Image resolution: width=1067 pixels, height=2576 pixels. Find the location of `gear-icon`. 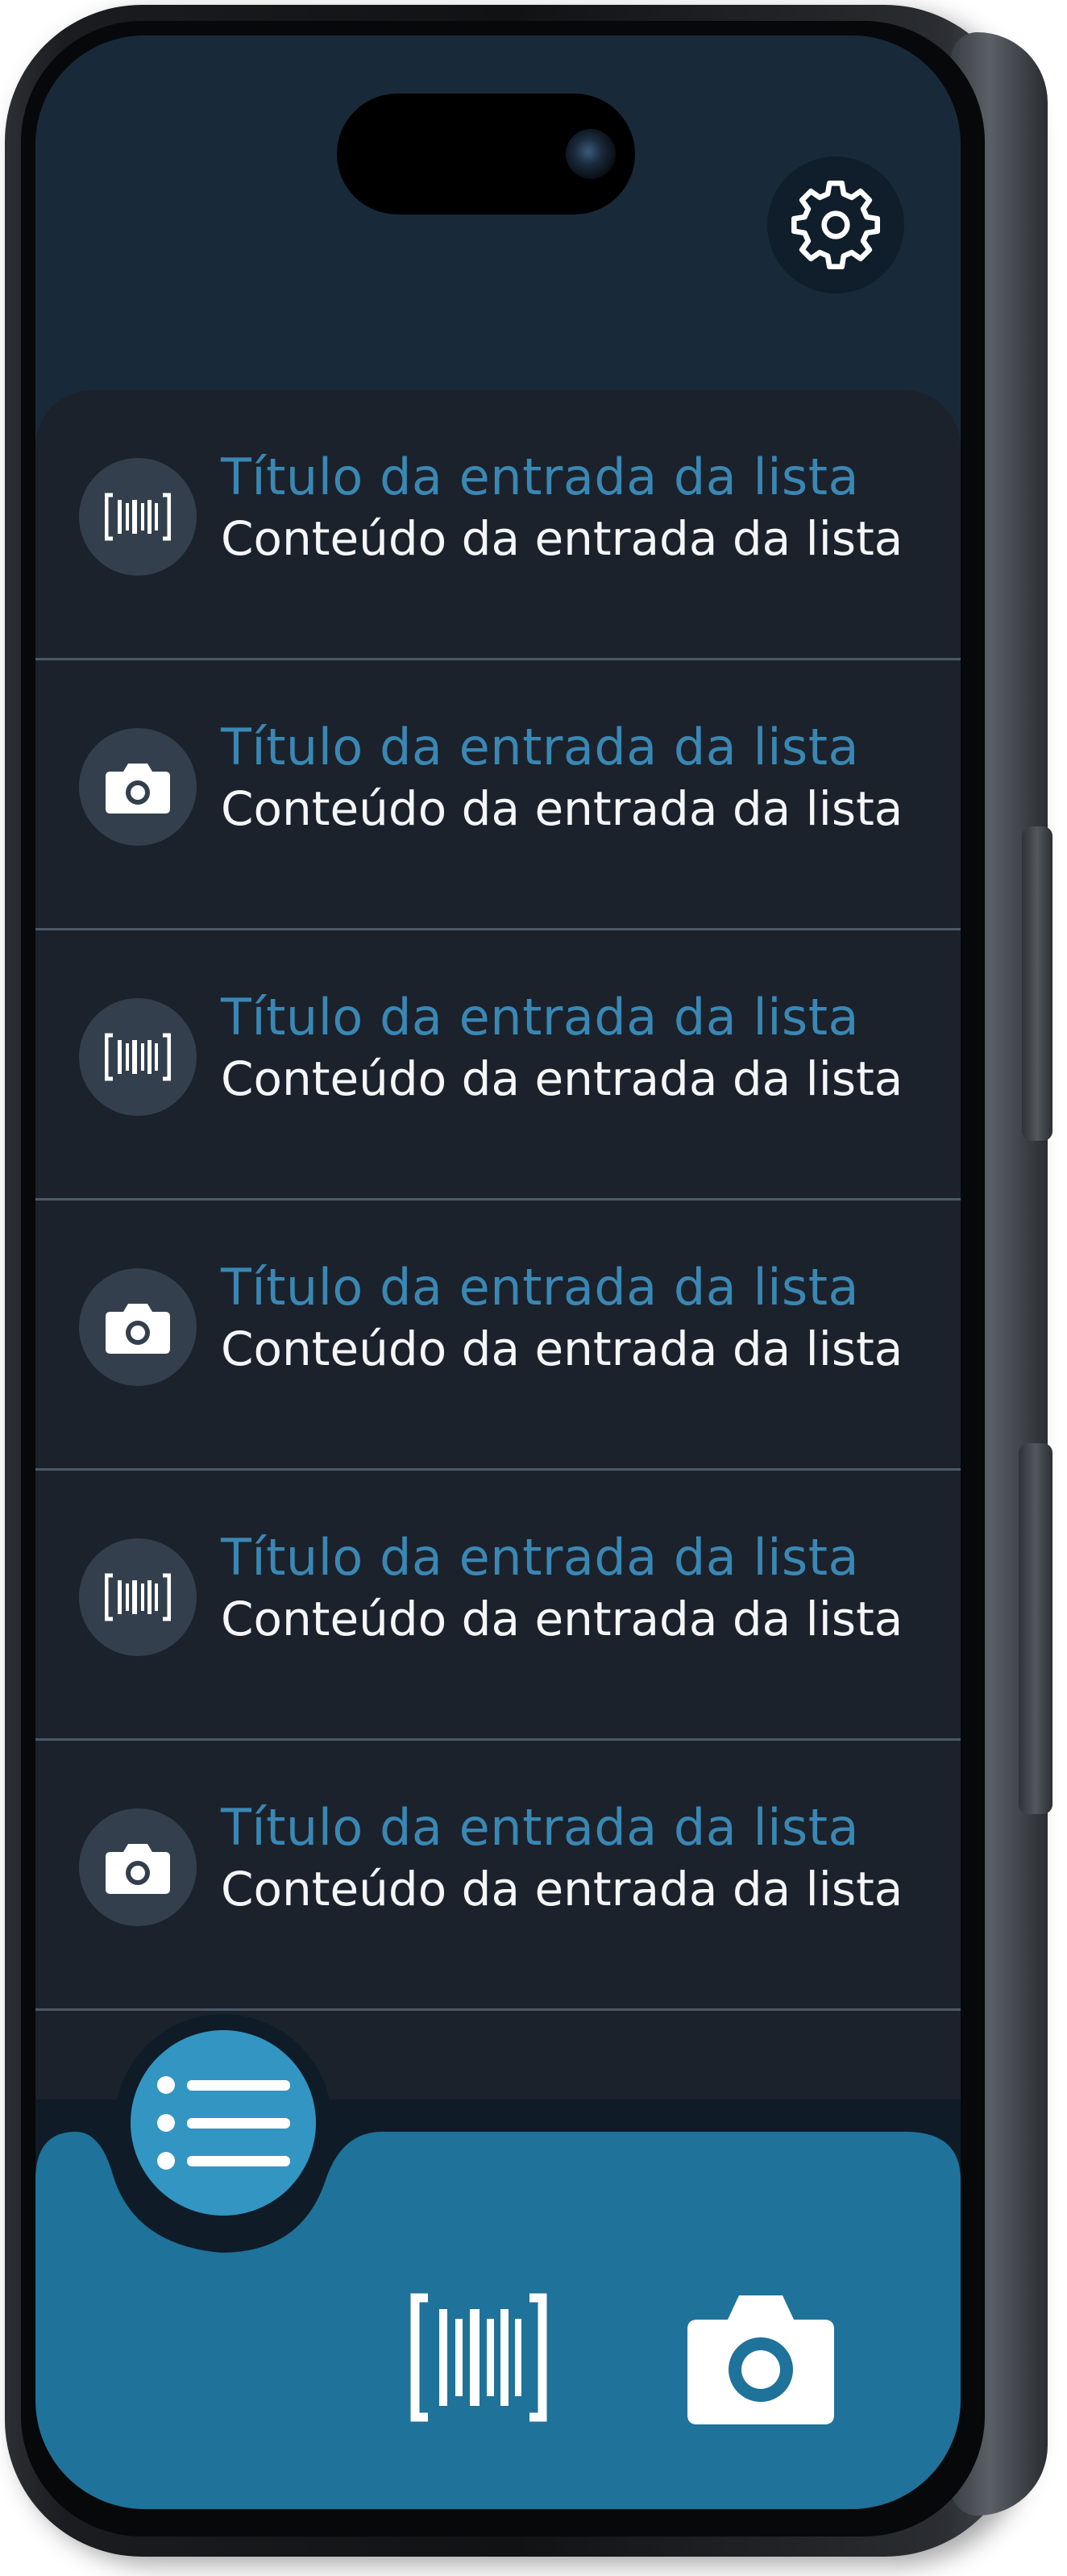

gear-icon is located at coordinates (835, 225).